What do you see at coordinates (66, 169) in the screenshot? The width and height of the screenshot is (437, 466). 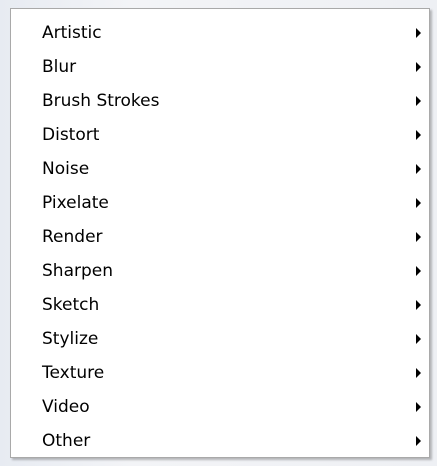 I see `menu-item-label: Noise` at bounding box center [66, 169].